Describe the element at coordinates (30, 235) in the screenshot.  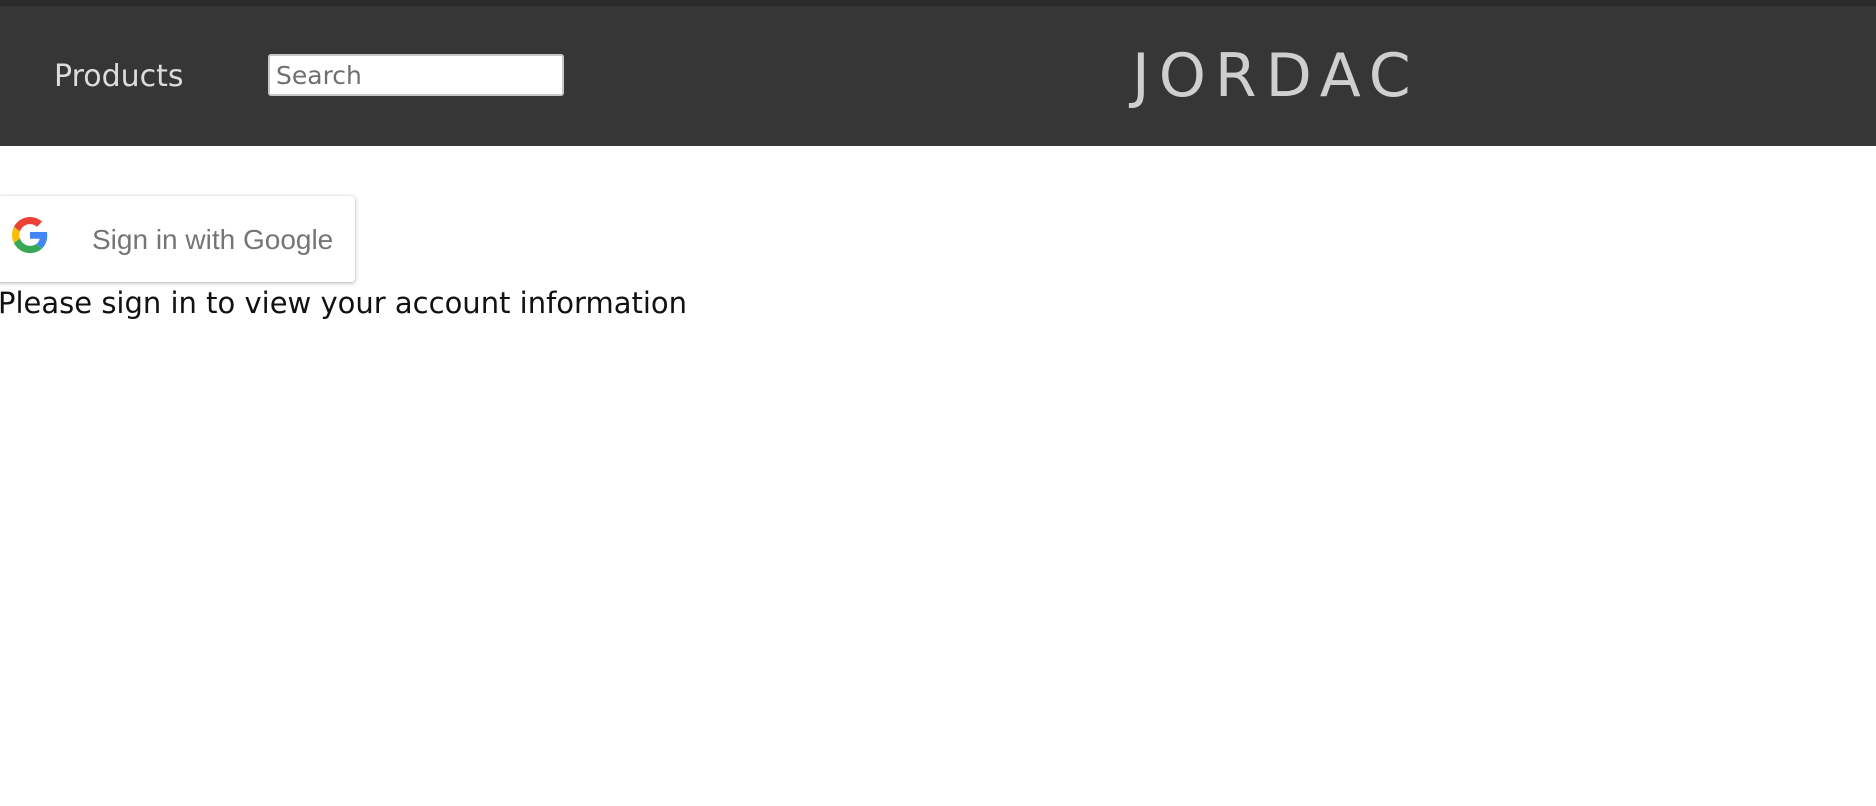
I see `google-g-icon` at that location.